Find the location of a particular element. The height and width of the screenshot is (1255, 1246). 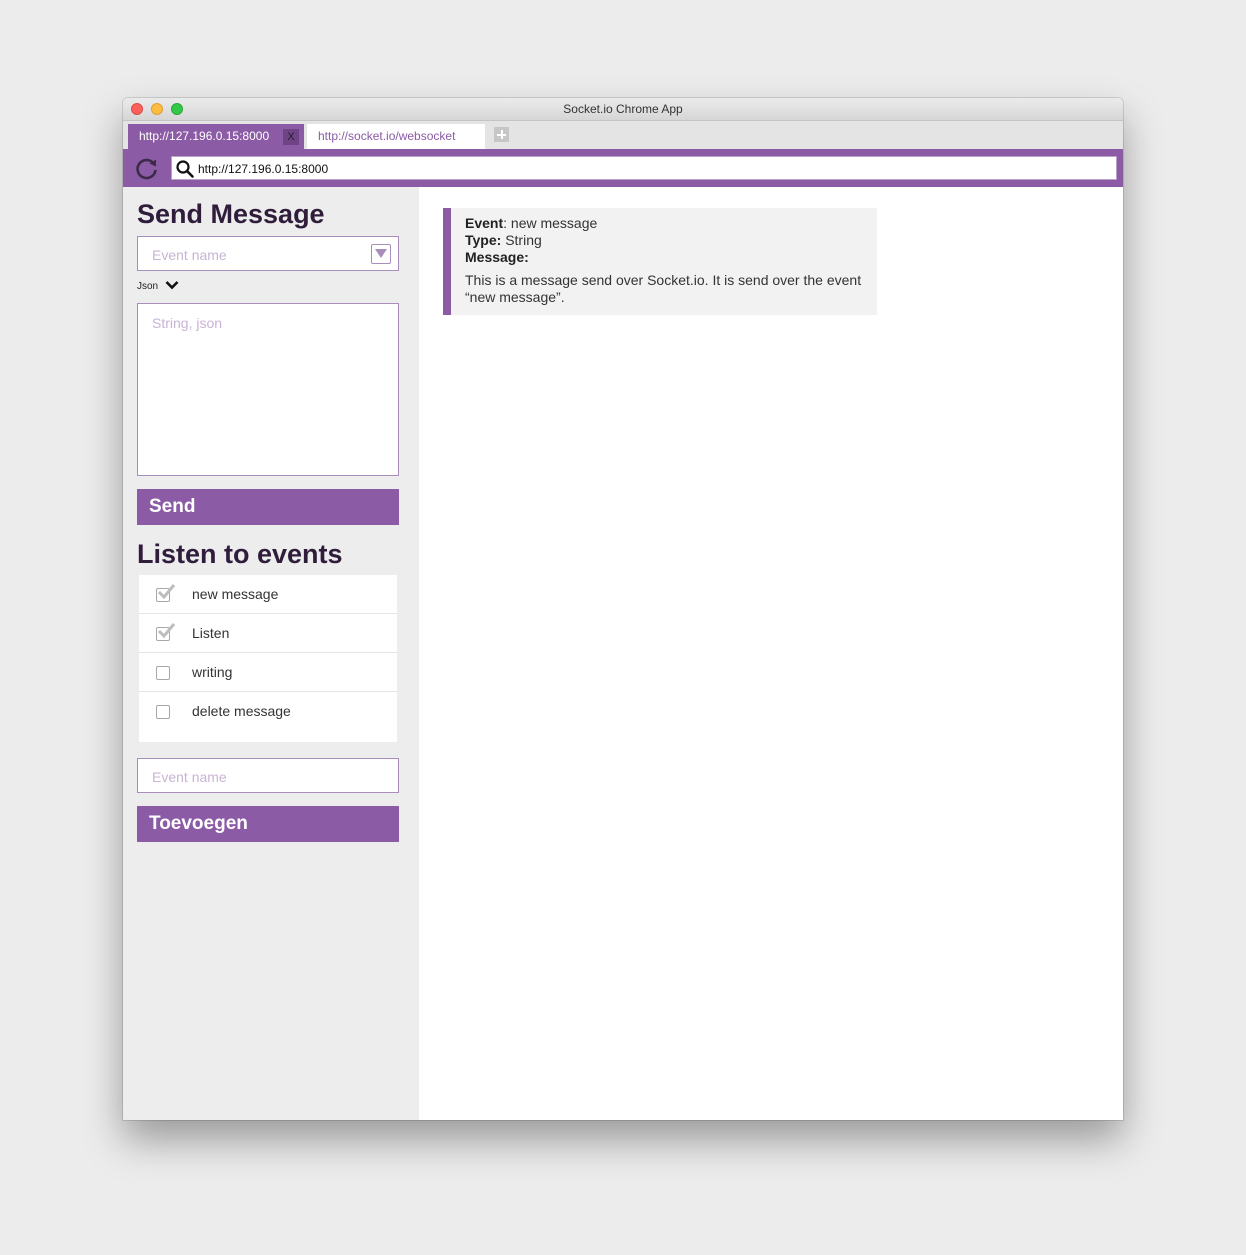

toolbar: http://127.196.0.15:8000 is located at coordinates (623, 168).